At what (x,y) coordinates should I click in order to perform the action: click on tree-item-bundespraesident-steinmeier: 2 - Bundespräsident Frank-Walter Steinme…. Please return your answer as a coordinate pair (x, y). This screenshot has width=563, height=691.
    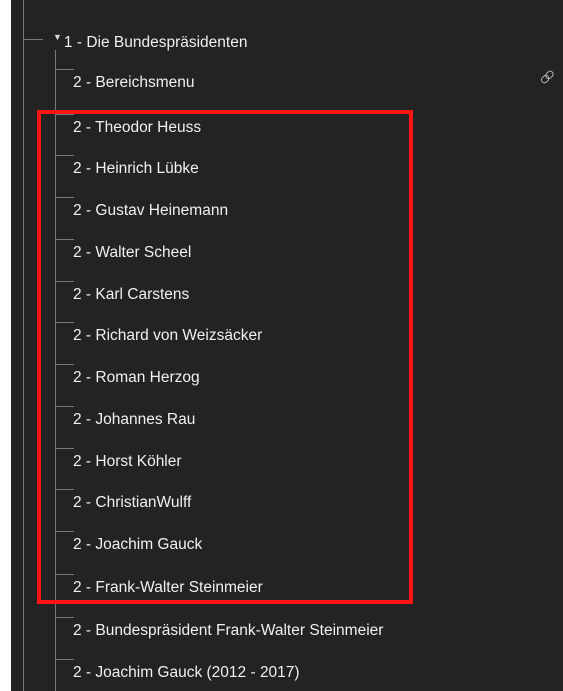
    Looking at the image, I should click on (228, 631).